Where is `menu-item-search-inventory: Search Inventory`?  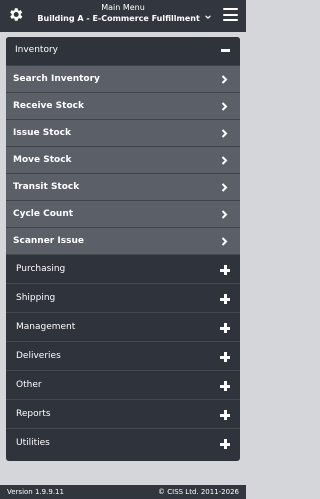
menu-item-search-inventory: Search Inventory is located at coordinates (123, 78).